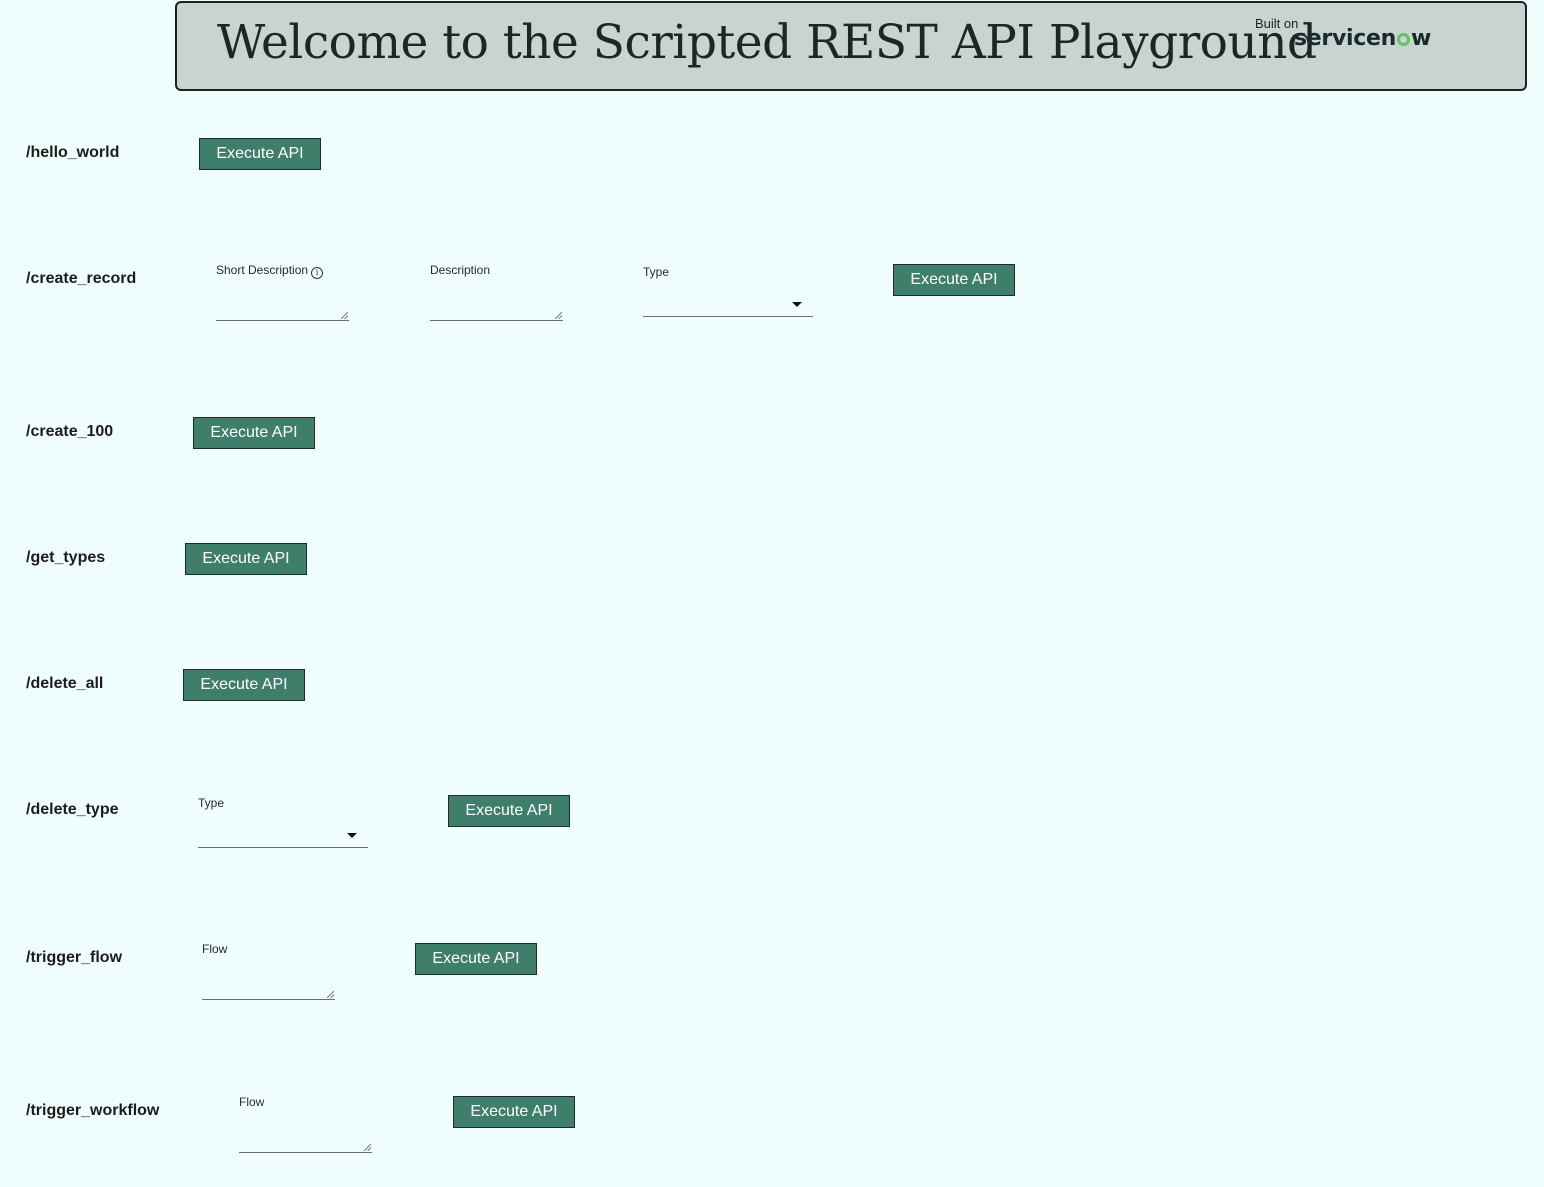  Describe the element at coordinates (70, 431) in the screenshot. I see `route-create-100: /create_100` at that location.